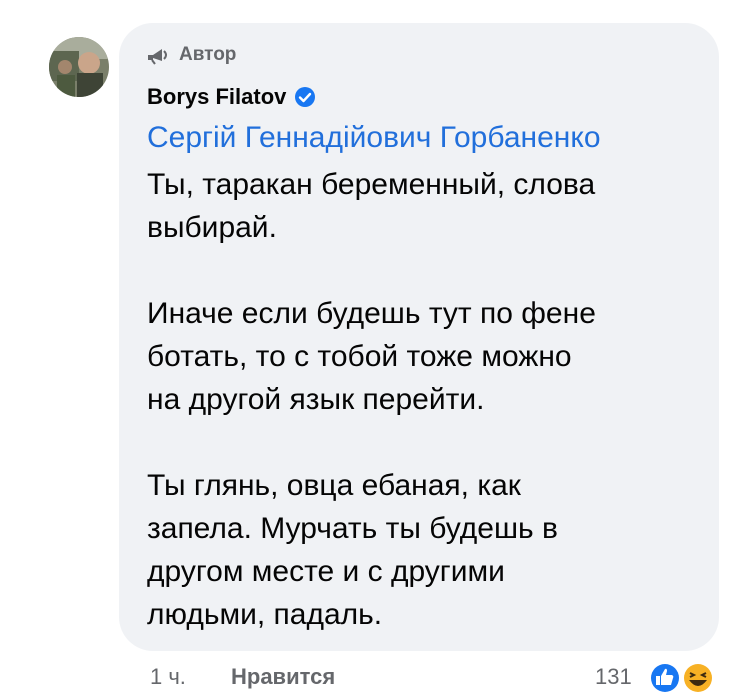 The image size is (748, 699). Describe the element at coordinates (216, 97) in the screenshot. I see `author-name: Borys Filatov` at that location.